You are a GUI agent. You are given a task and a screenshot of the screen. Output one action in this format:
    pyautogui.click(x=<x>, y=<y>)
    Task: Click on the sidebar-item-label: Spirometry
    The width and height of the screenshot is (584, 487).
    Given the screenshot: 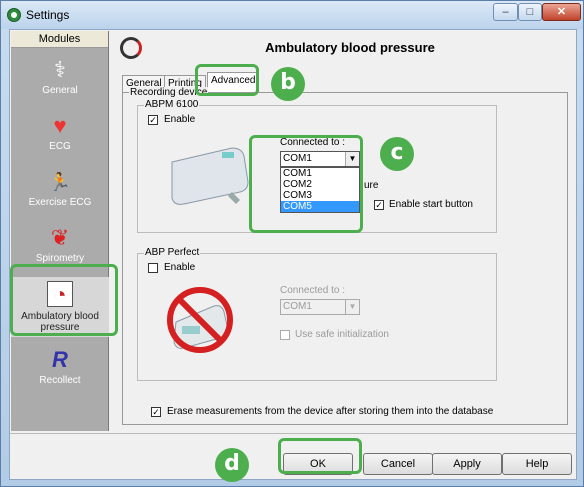 What is the action you would take?
    pyautogui.click(x=60, y=258)
    